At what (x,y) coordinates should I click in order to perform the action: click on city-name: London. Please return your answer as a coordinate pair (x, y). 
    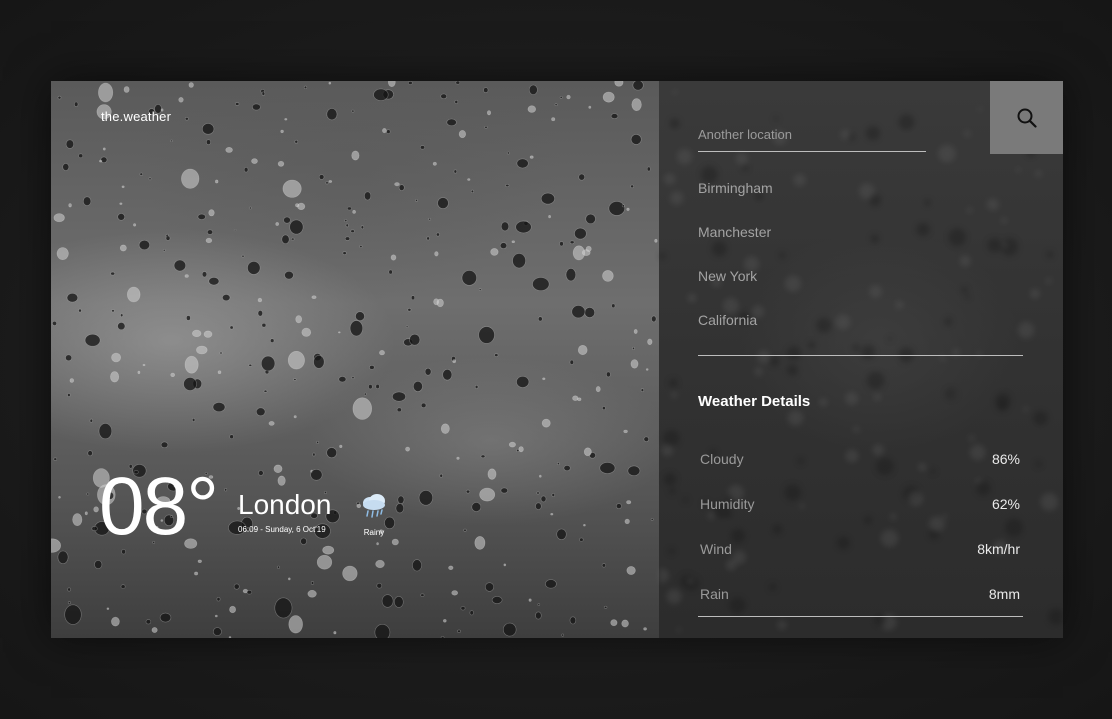
    Looking at the image, I should click on (285, 504).